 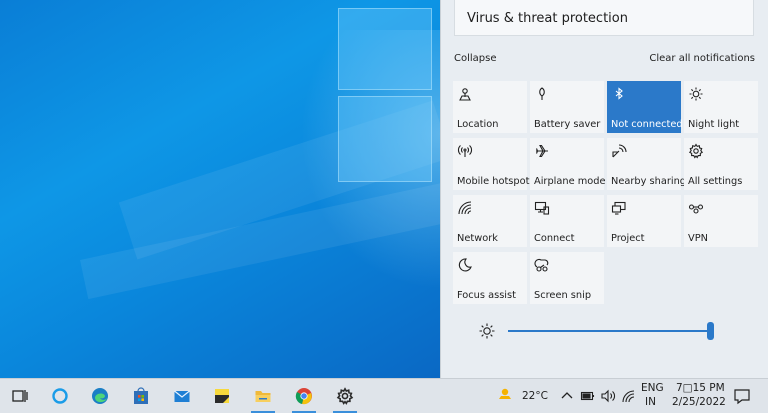 I want to click on battery-icon, so click(x=588, y=396).